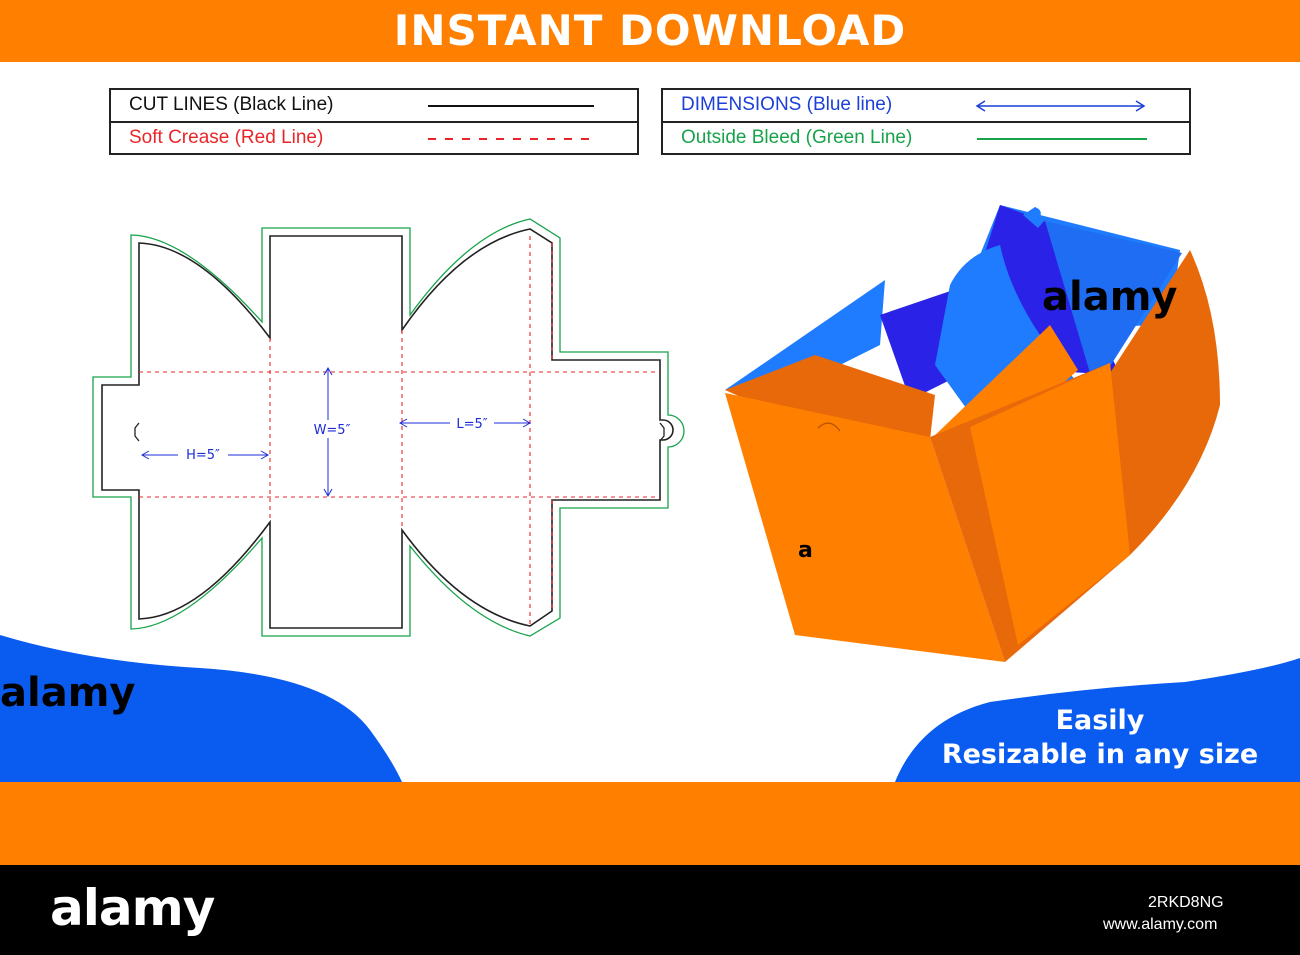  Describe the element at coordinates (132, 908) in the screenshot. I see `footer-logo: alamy` at that location.